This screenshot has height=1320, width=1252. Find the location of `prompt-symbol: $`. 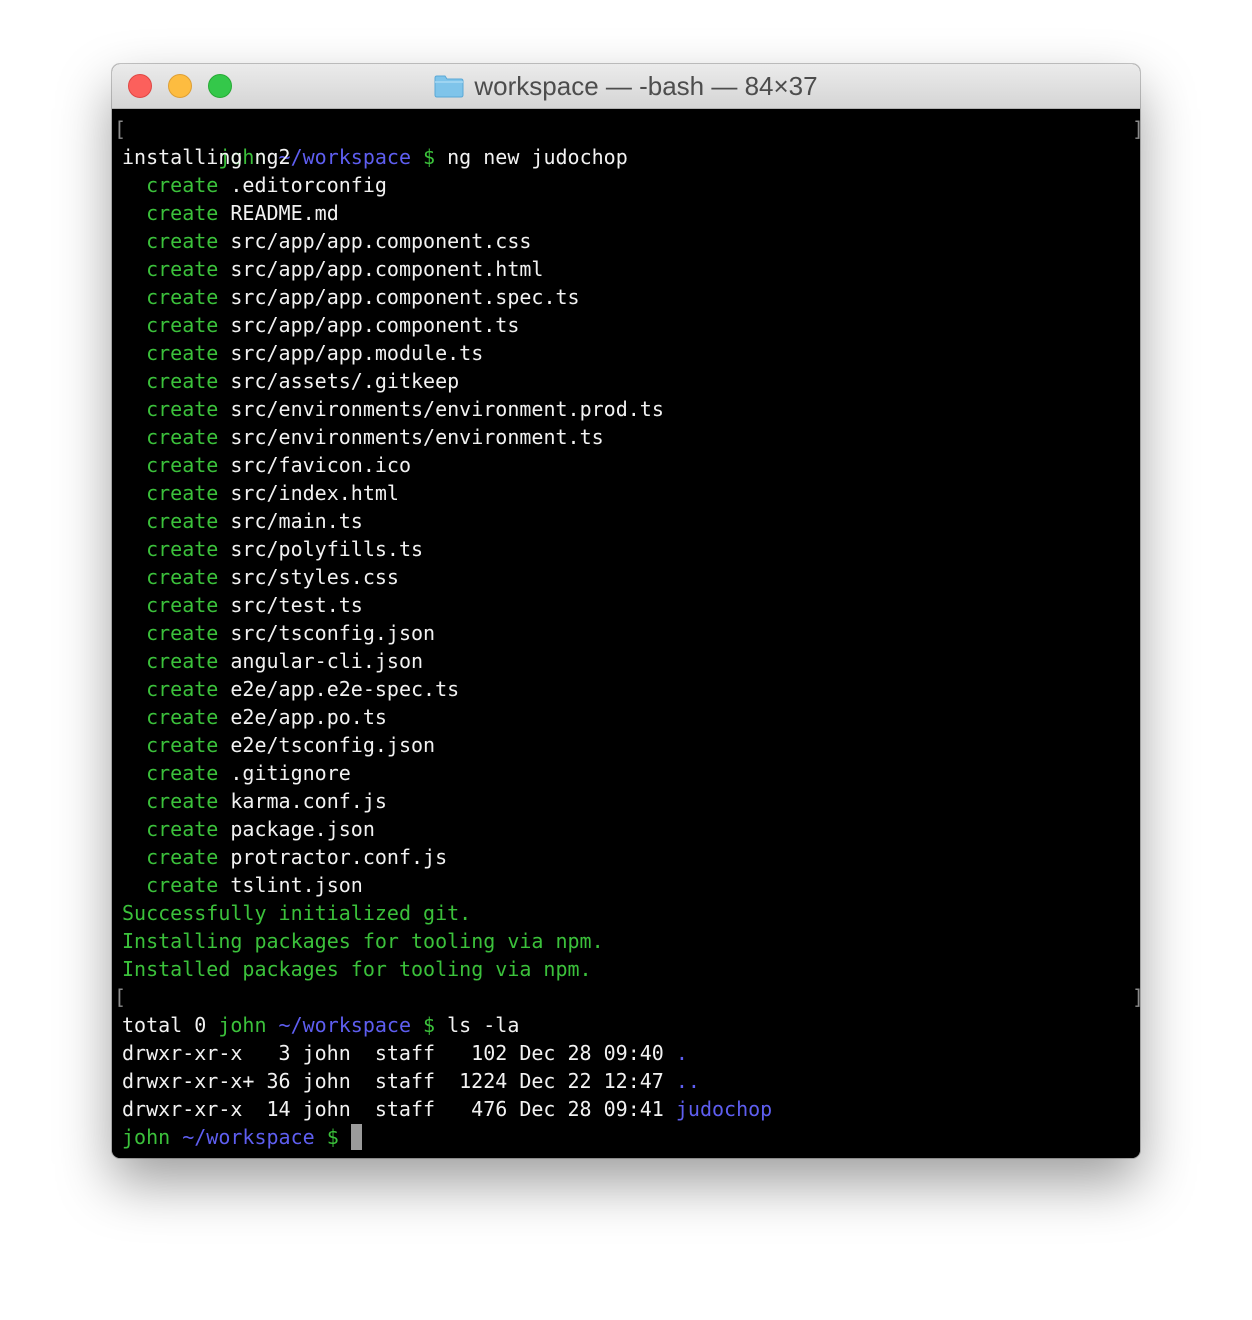

prompt-symbol: $ is located at coordinates (332, 1137).